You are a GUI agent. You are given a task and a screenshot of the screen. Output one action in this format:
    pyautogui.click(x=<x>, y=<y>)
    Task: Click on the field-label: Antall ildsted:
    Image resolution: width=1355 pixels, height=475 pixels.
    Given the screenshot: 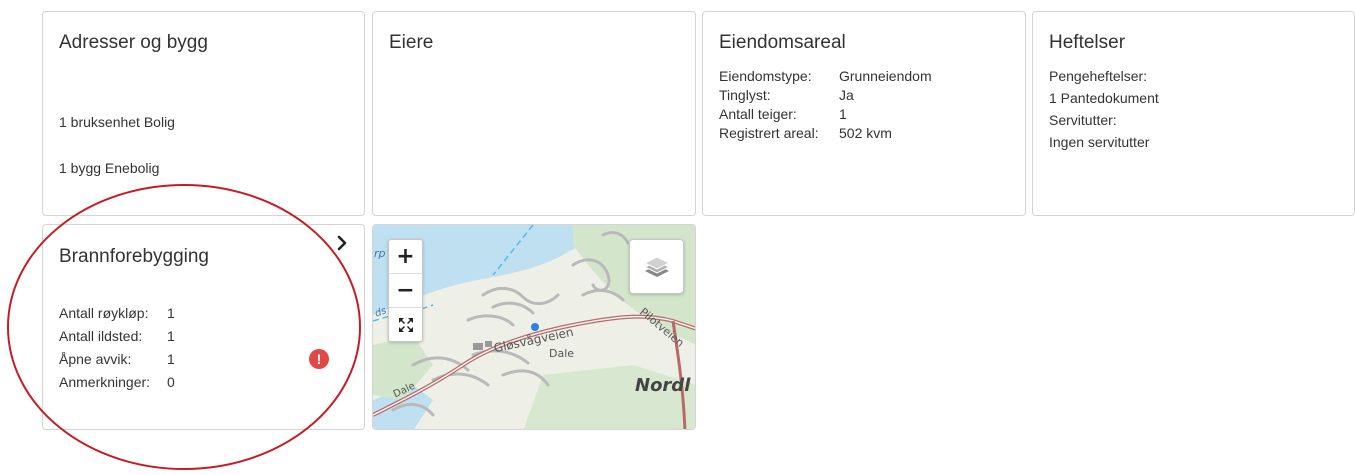 What is the action you would take?
    pyautogui.click(x=101, y=336)
    